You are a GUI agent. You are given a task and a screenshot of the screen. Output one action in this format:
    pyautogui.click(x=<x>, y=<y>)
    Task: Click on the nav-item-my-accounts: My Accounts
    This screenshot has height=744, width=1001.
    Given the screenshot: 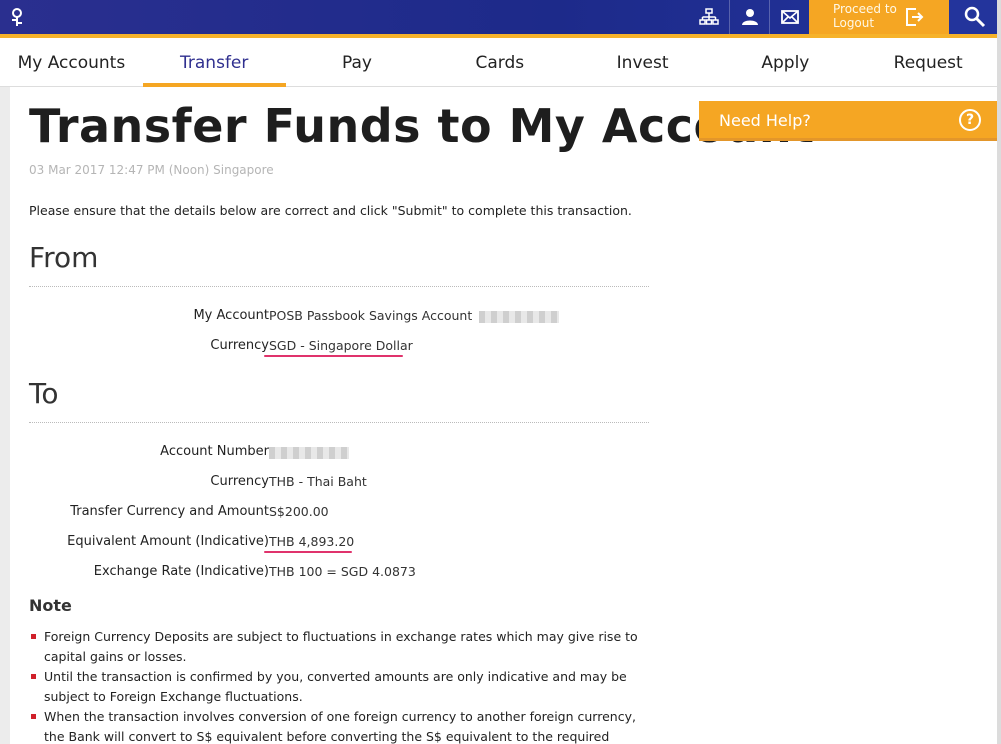 What is the action you would take?
    pyautogui.click(x=71, y=62)
    